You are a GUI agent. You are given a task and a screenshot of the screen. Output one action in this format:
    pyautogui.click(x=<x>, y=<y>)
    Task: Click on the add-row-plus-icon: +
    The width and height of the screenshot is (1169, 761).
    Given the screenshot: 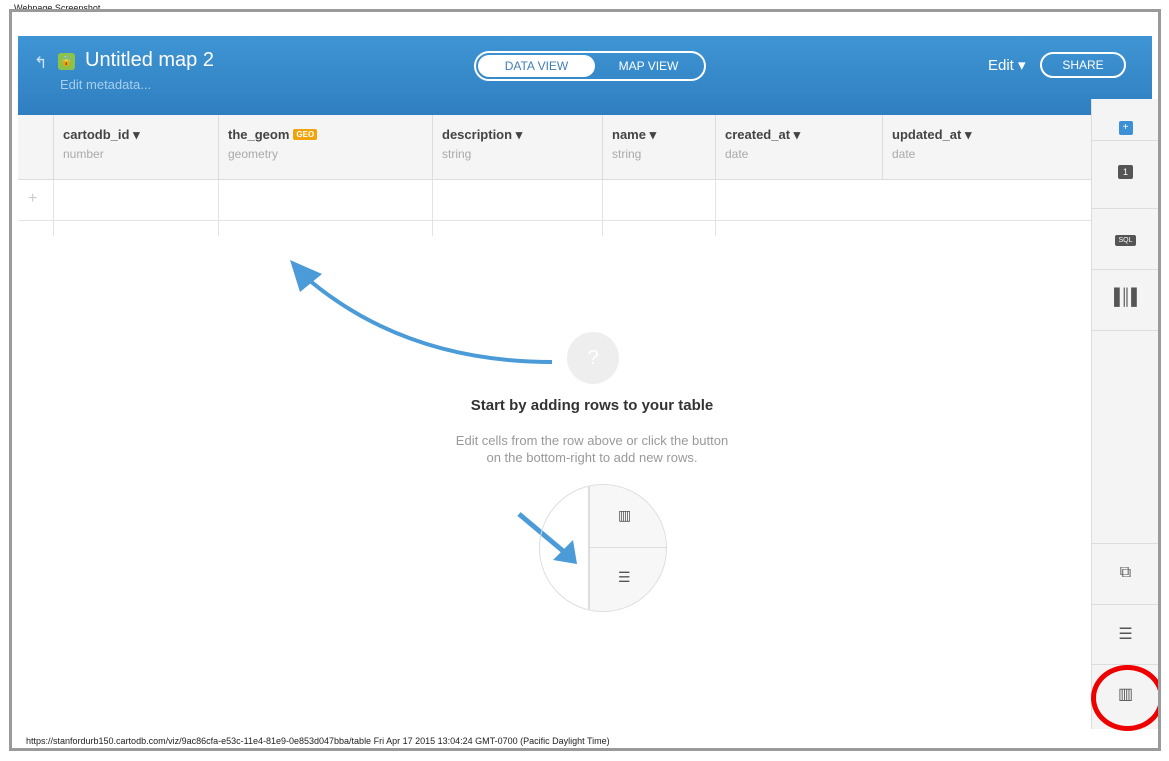 What is the action you would take?
    pyautogui.click(x=32, y=199)
    